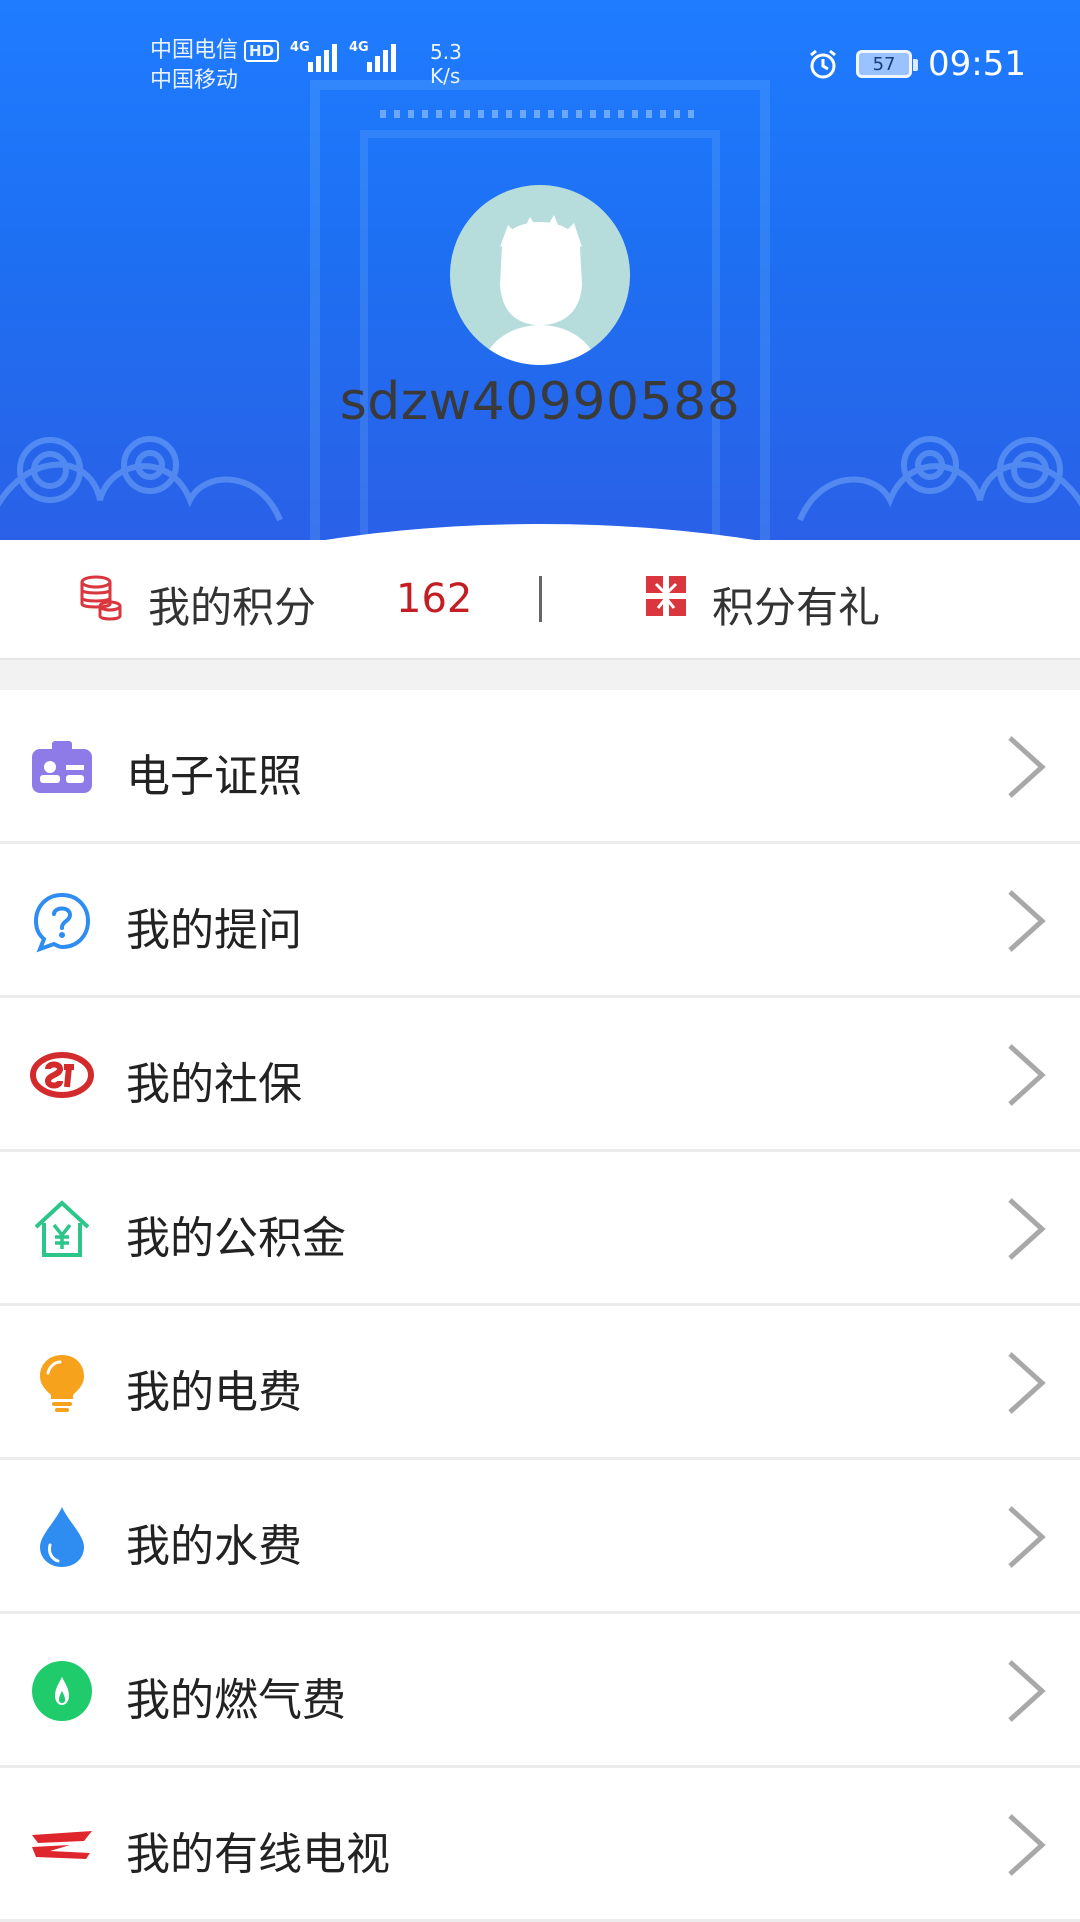  Describe the element at coordinates (62, 1845) in the screenshot. I see `cable-tv-icon` at that location.